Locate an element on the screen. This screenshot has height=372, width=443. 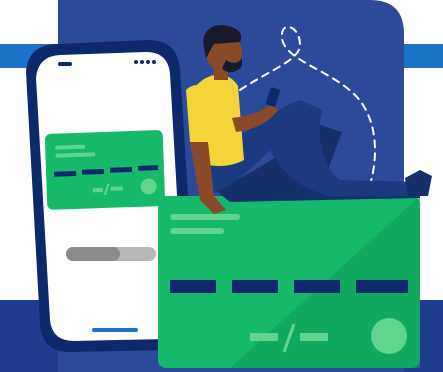
phone-mini-card is located at coordinates (105, 170).